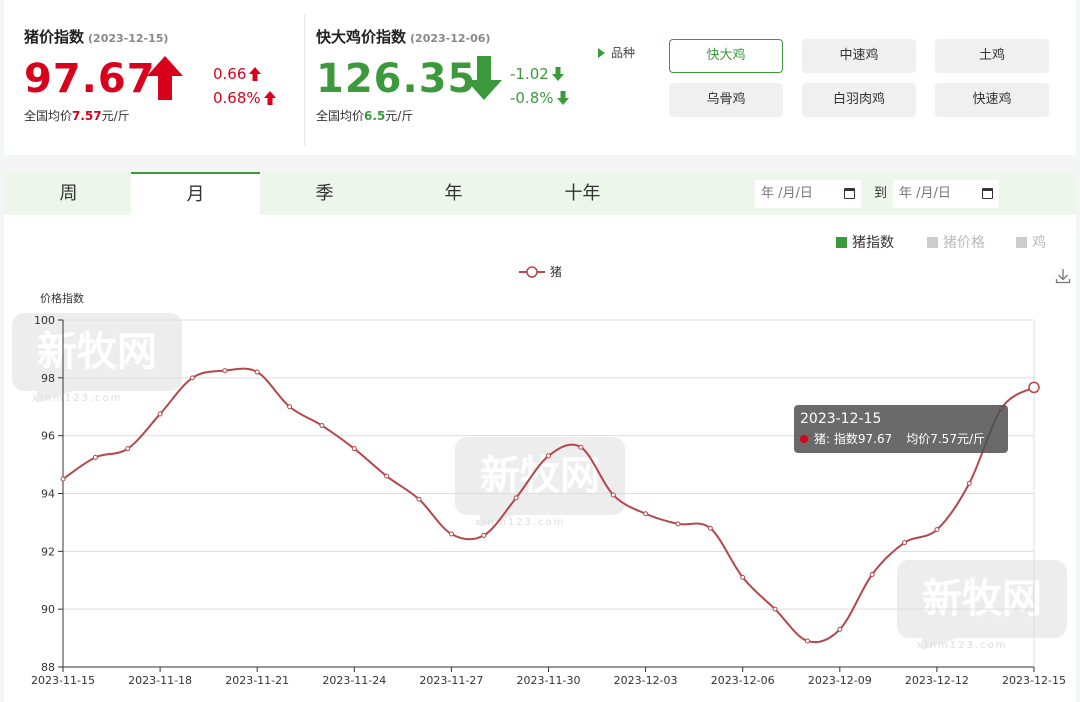 The height and width of the screenshot is (702, 1080). I want to click on x-tick-label: 2023-12-06, so click(743, 680).